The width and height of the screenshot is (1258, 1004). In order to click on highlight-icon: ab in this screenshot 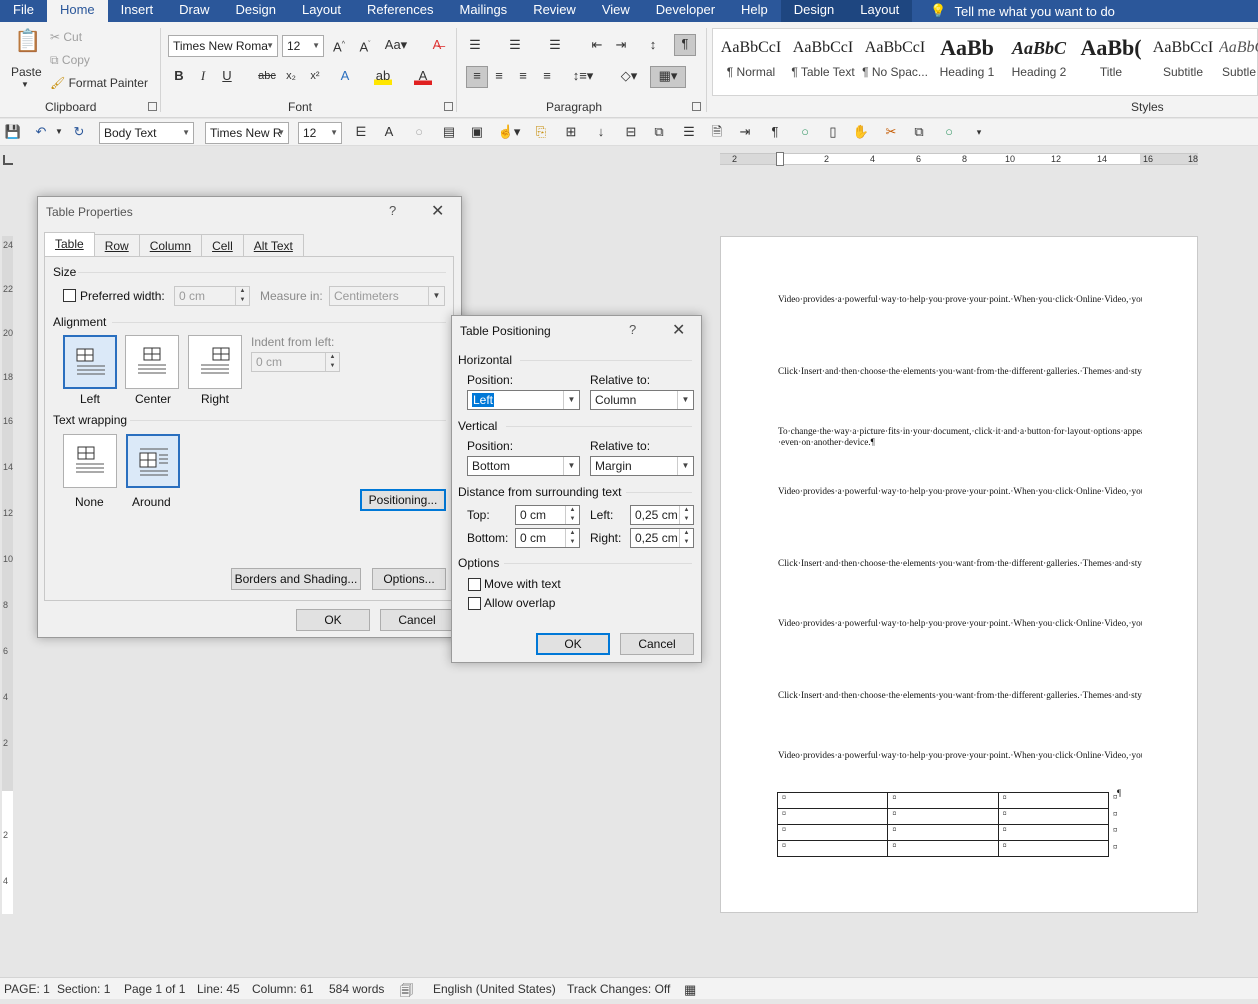, I will do `click(383, 76)`.